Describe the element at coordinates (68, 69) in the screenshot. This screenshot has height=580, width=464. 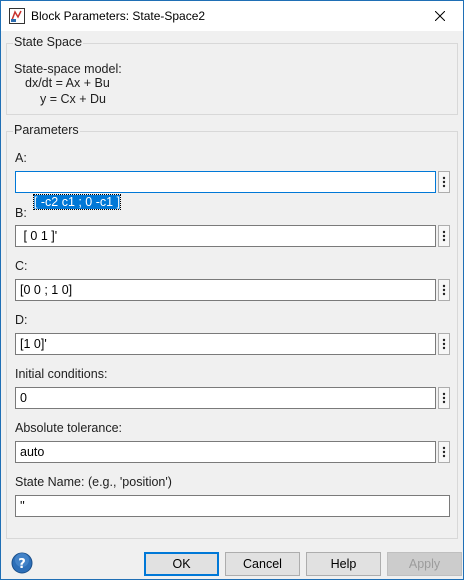
I see `description-line-1: State-space model:` at that location.